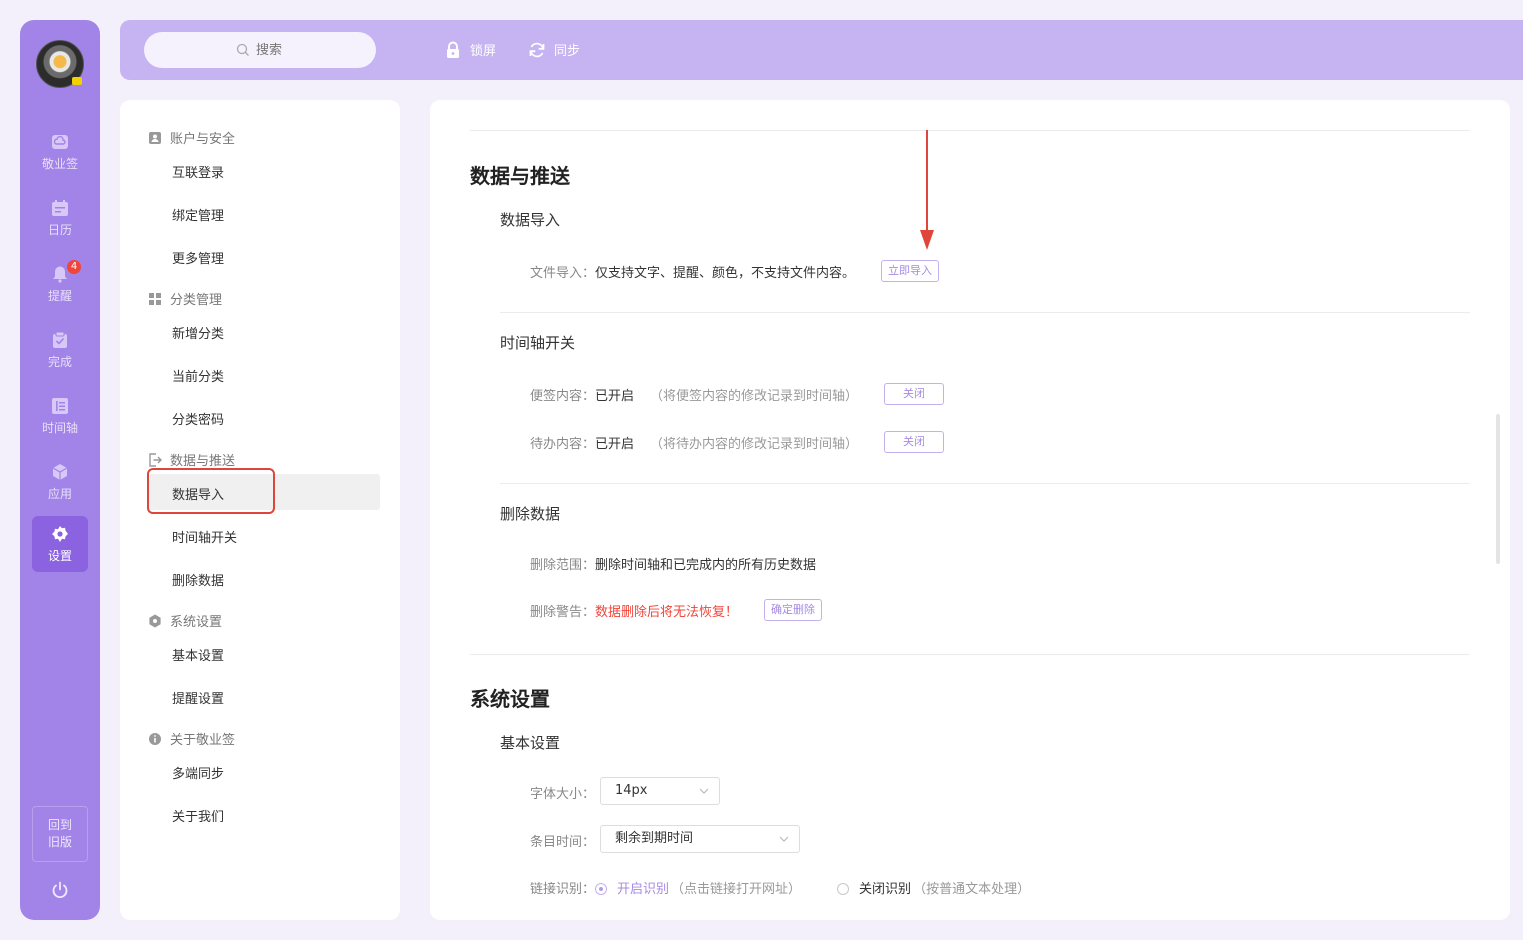 Image resolution: width=1523 pixels, height=940 pixels. What do you see at coordinates (725, 273) in the screenshot?
I see `import-text: 仅支持文字、提醒、颜色，不支持文件内容。` at bounding box center [725, 273].